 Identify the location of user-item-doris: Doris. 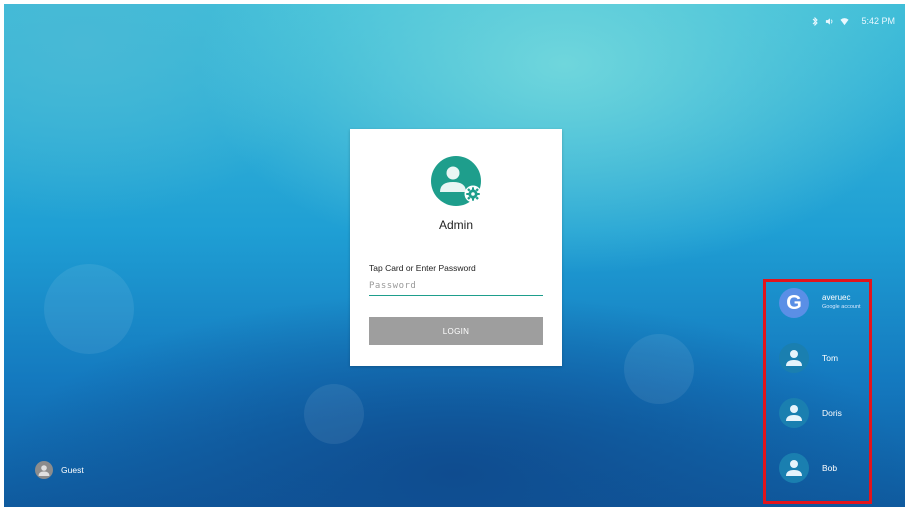
(824, 414).